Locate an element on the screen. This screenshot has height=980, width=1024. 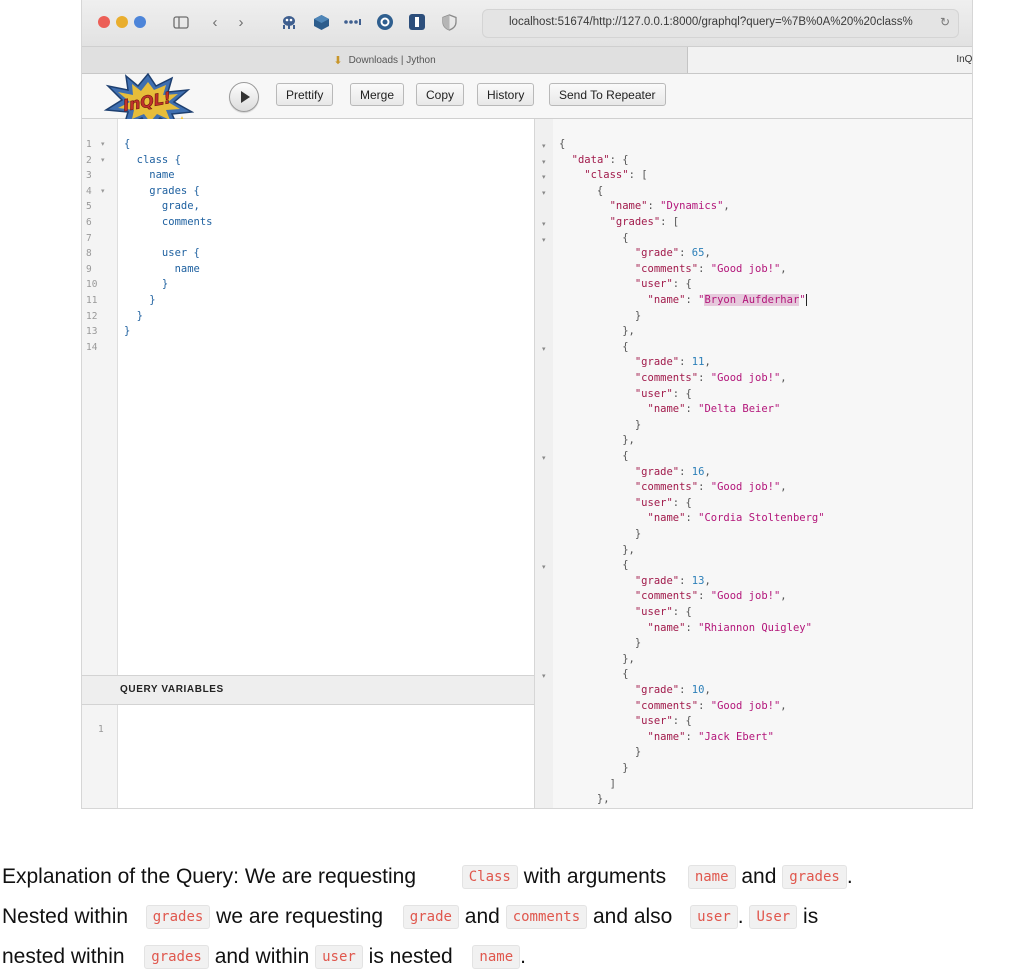
tab-label: InQL is located at coordinates (964, 59).